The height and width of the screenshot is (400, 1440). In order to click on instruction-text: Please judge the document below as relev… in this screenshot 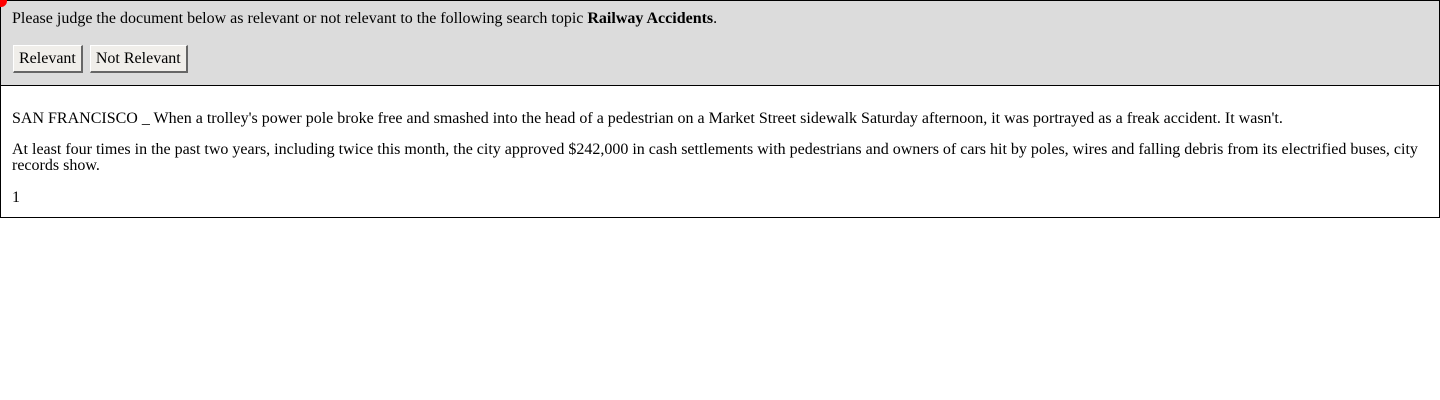, I will do `click(364, 19)`.